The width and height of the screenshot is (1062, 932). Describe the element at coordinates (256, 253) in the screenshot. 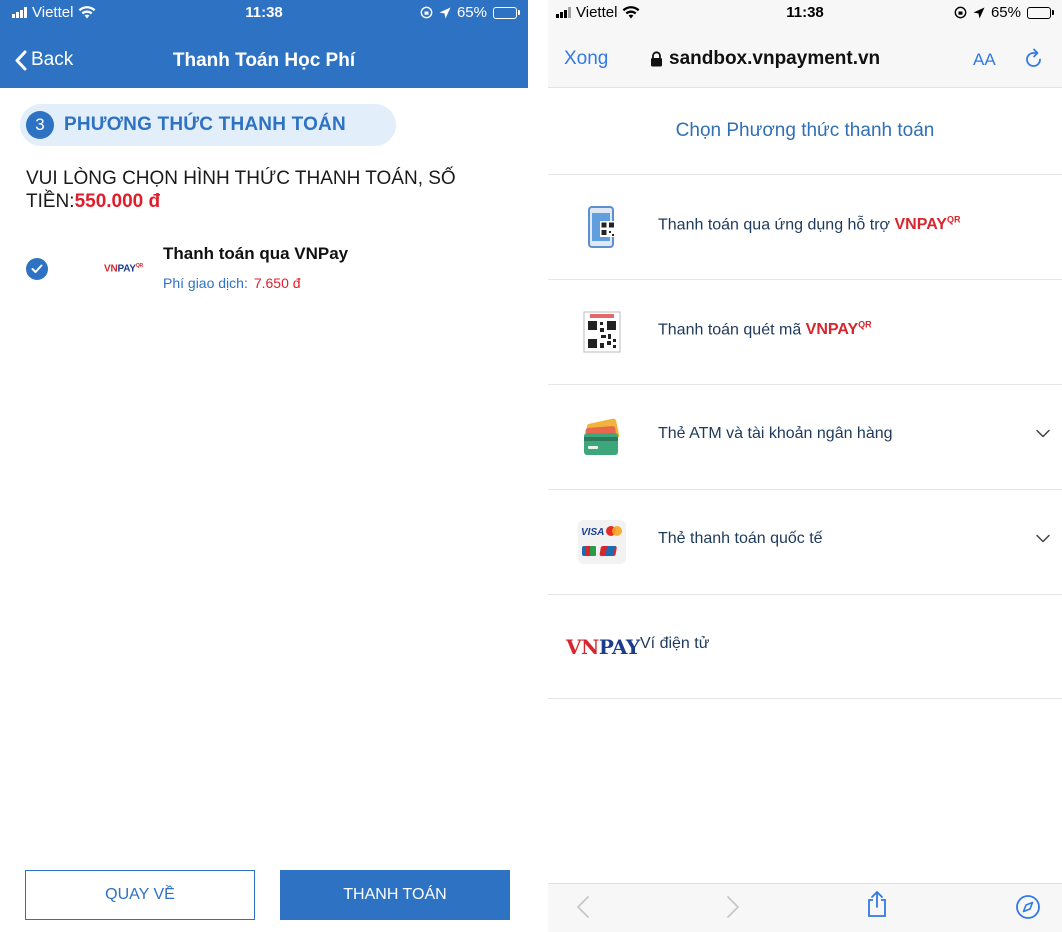

I see `method-name: Thanh toán qua VNPay` at that location.